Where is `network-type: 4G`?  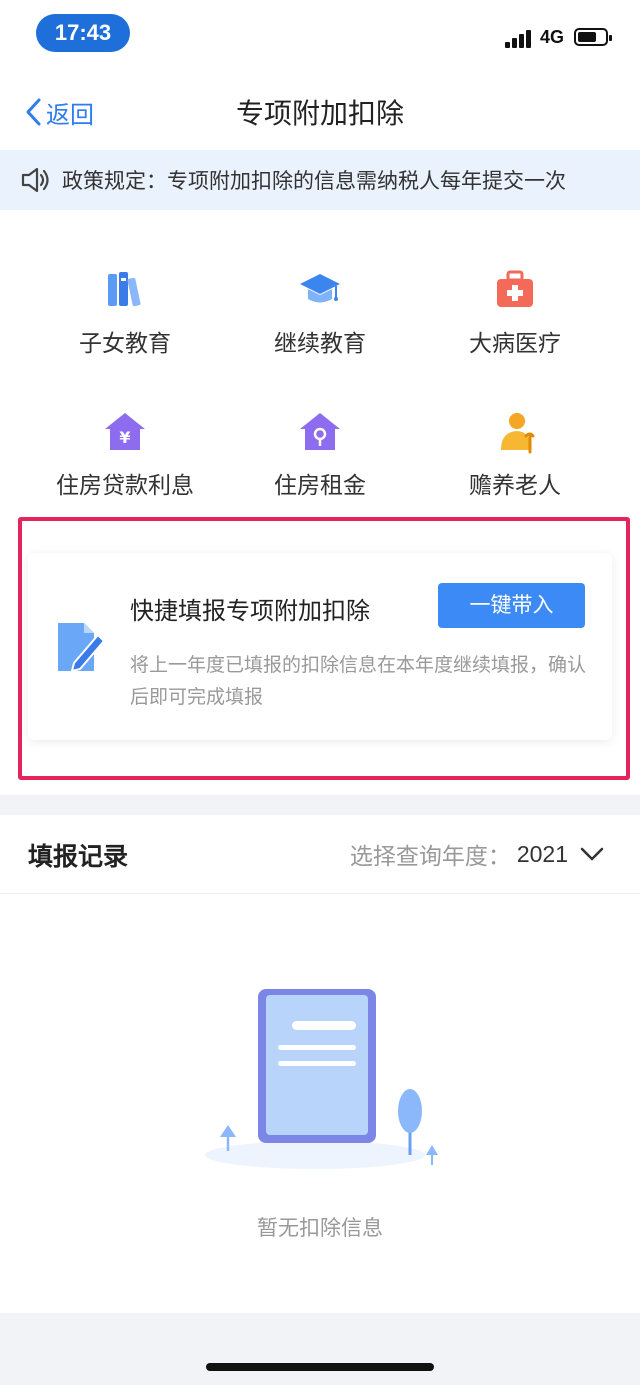 network-type: 4G is located at coordinates (552, 37).